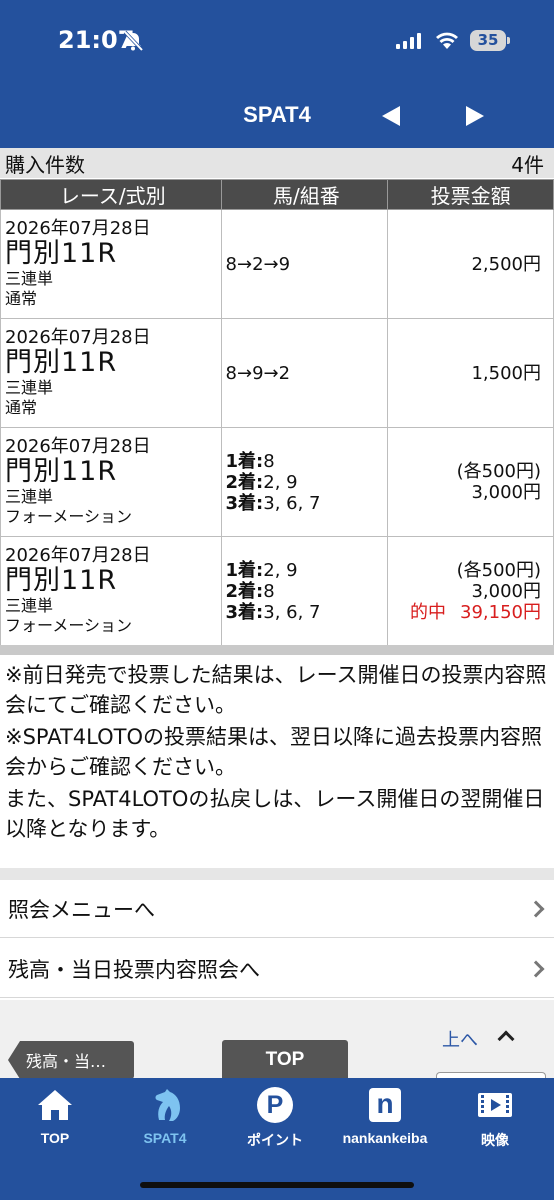 Image resolution: width=554 pixels, height=1200 pixels. Describe the element at coordinates (470, 591) in the screenshot. I see `amount-cell: (各500円) 3,000円 的中 39,150円` at that location.